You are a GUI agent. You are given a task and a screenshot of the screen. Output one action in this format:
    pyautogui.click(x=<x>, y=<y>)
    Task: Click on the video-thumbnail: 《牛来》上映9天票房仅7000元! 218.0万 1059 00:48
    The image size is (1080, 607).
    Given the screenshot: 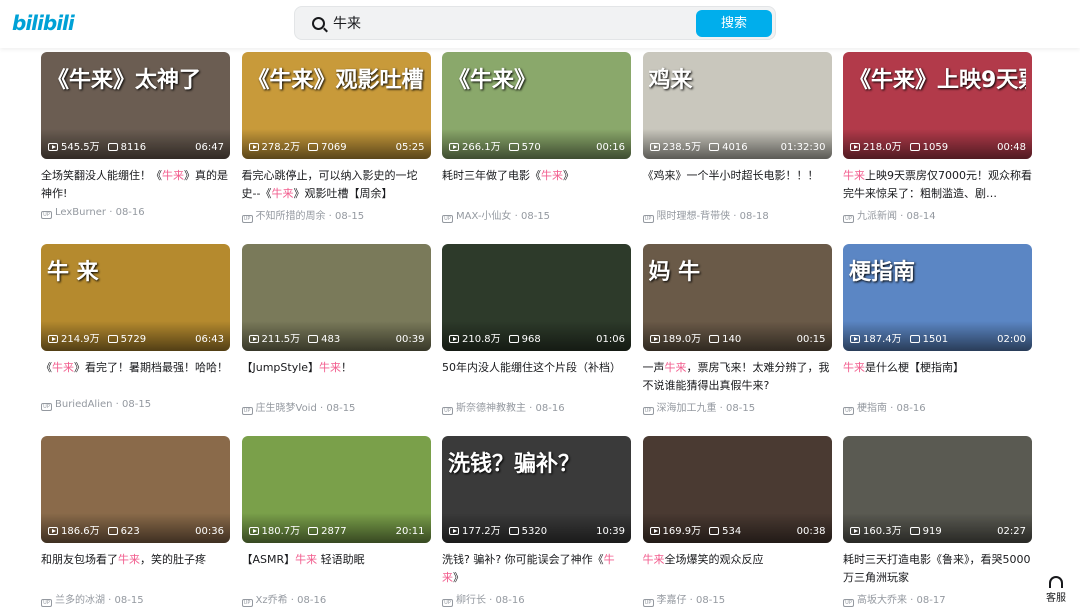 What is the action you would take?
    pyautogui.click(x=937, y=105)
    